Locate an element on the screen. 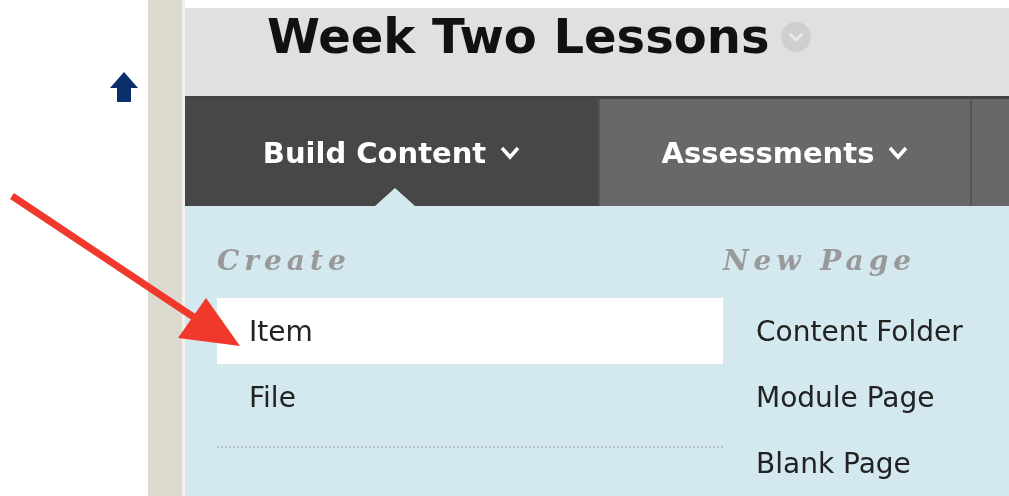 The height and width of the screenshot is (496, 1009). menu-item: Item is located at coordinates (470, 331).